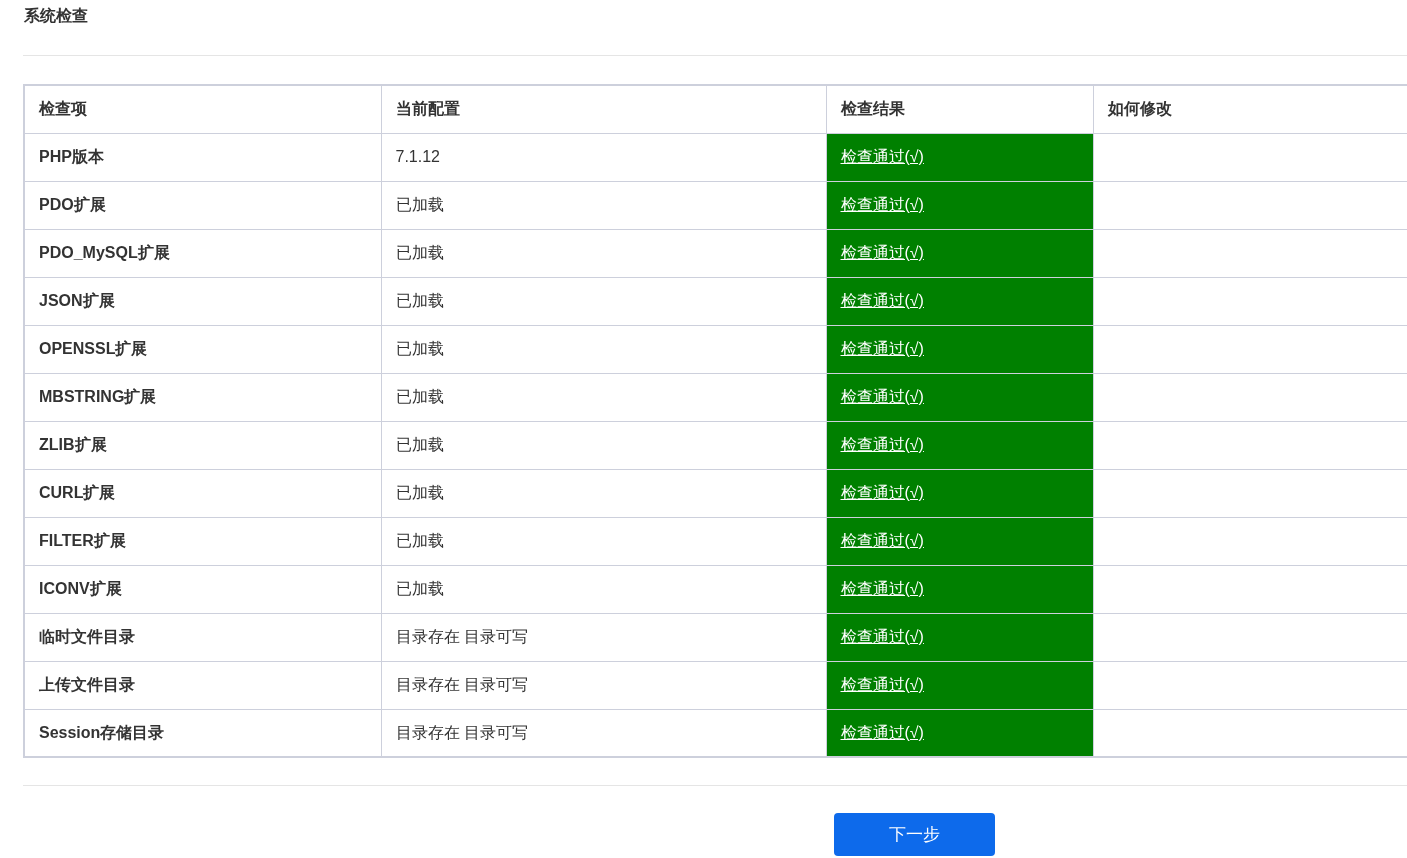  I want to click on table-cell: 上传文件目录, so click(202, 685).